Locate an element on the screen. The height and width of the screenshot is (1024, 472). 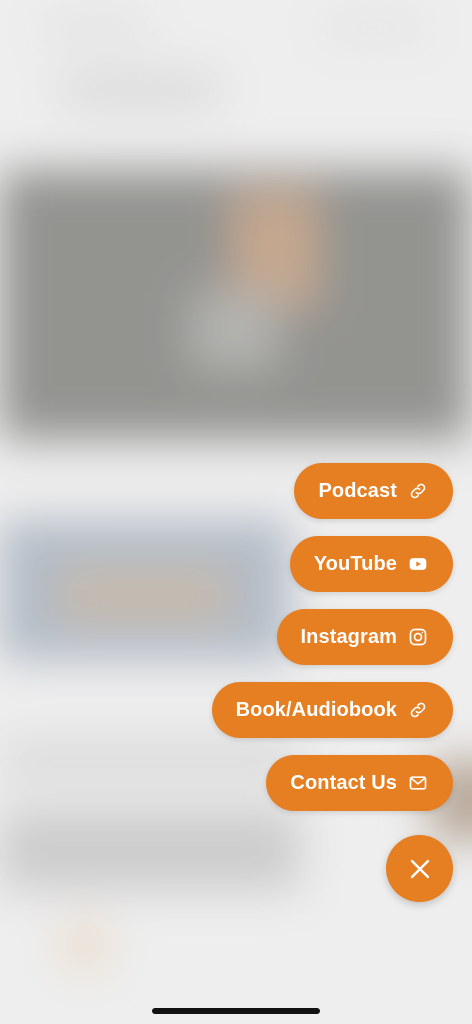
contact-us-button: Contact Us is located at coordinates (359, 783).